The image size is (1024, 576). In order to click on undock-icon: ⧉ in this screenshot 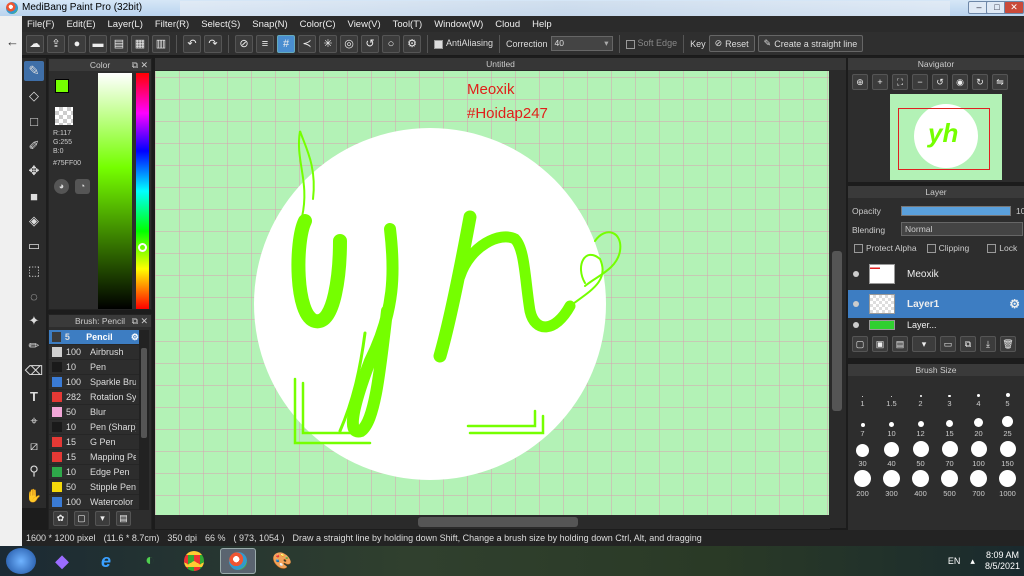, I will do `click(135, 321)`.